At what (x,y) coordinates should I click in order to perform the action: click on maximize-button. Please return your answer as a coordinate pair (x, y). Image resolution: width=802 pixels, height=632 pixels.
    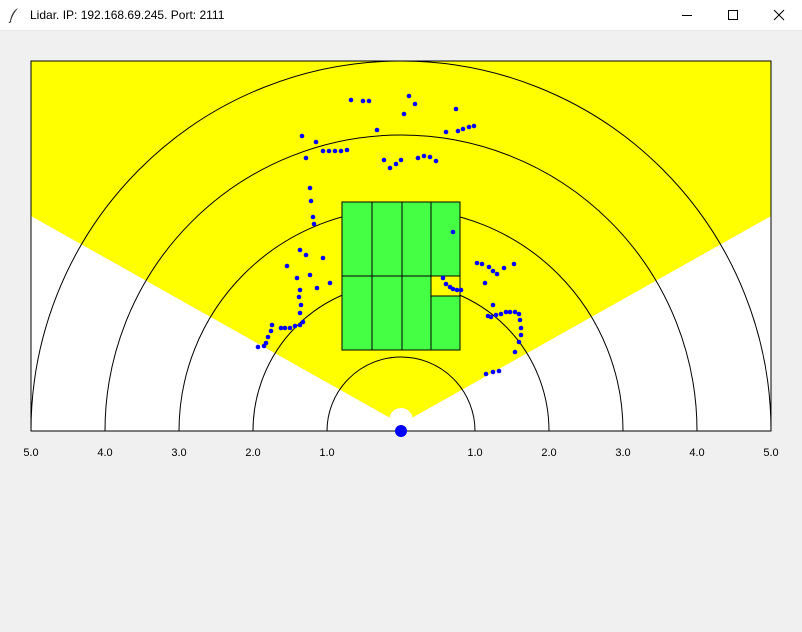
    Looking at the image, I should click on (733, 15).